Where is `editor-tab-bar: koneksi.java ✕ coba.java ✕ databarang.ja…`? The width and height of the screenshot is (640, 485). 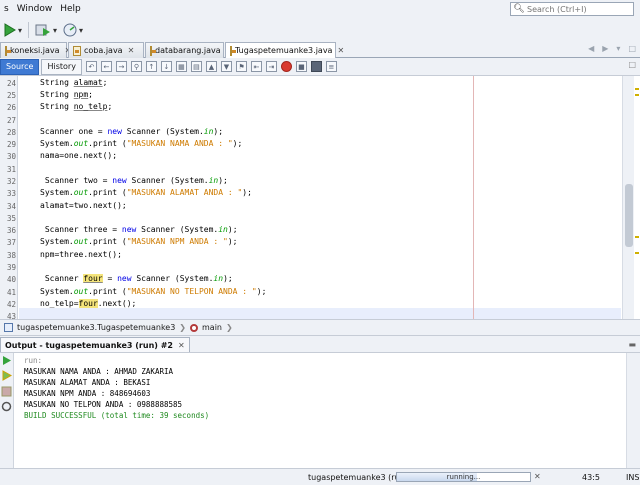
editor-tab-bar: koneksi.java ✕ coba.java ✕ databarang.ja… is located at coordinates (320, 50).